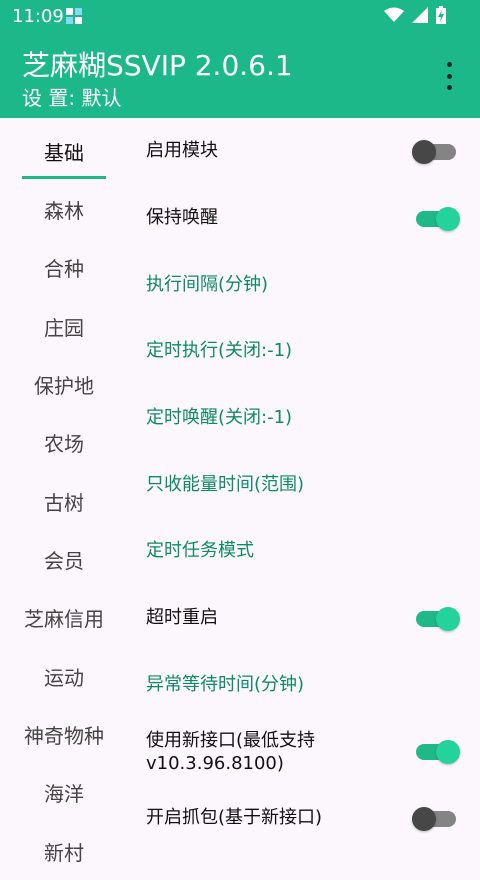 This screenshot has width=480, height=880. Describe the element at coordinates (157, 65) in the screenshot. I see `app-title: 芝麻糊SSVIP 2.0.6.1` at that location.